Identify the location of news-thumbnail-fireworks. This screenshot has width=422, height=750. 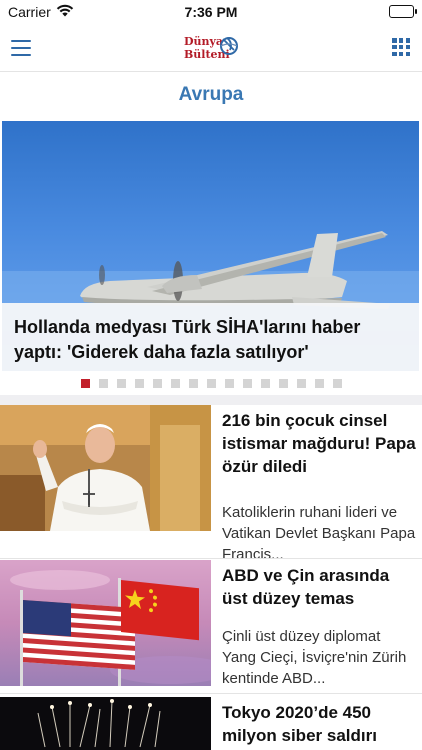
(105, 723).